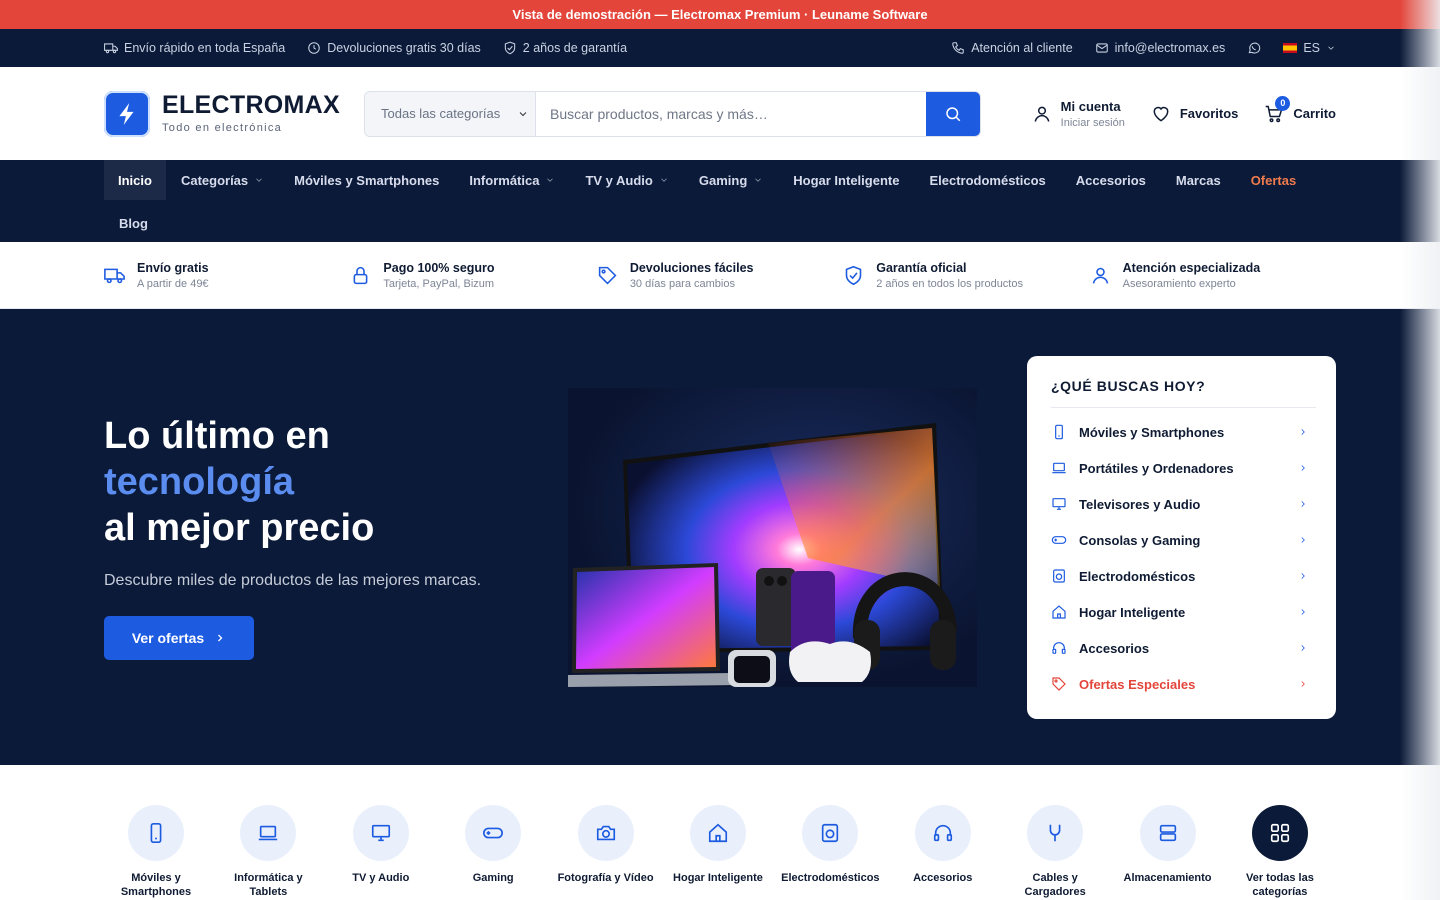 This screenshot has height=900, width=1440. What do you see at coordinates (1059, 684) in the screenshot?
I see `tag-icon` at bounding box center [1059, 684].